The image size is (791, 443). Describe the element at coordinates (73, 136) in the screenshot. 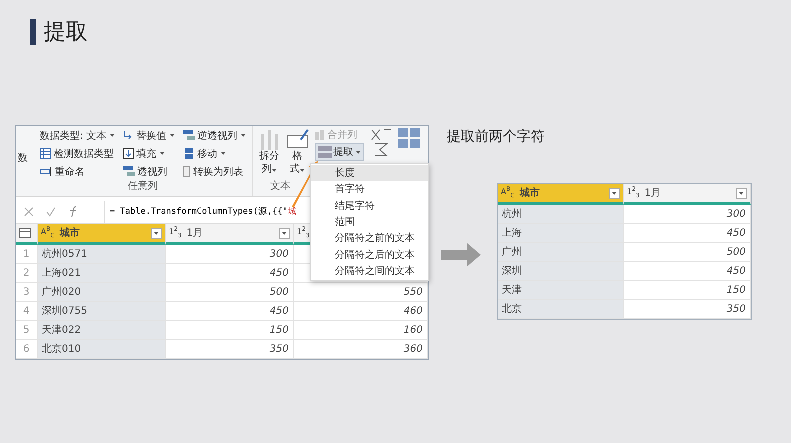

I see `button-label: 数据类型: 文本` at that location.